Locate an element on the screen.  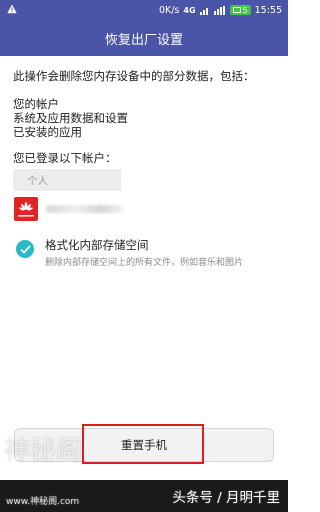
page-title: 恢复出厂设置 is located at coordinates (143, 40).